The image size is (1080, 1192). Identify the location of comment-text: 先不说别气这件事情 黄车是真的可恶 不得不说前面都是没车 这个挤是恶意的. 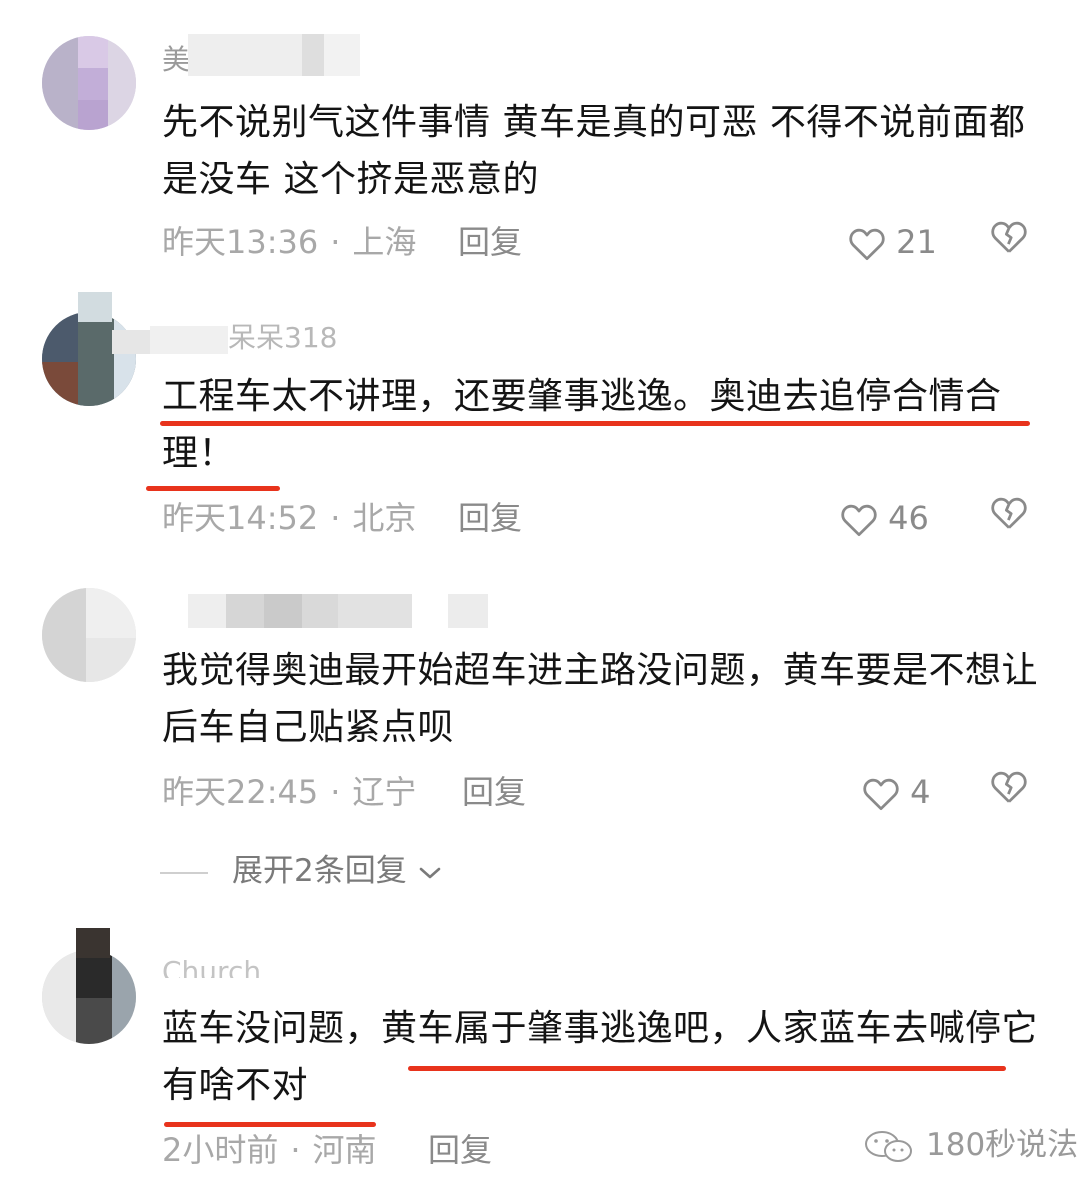
(594, 151).